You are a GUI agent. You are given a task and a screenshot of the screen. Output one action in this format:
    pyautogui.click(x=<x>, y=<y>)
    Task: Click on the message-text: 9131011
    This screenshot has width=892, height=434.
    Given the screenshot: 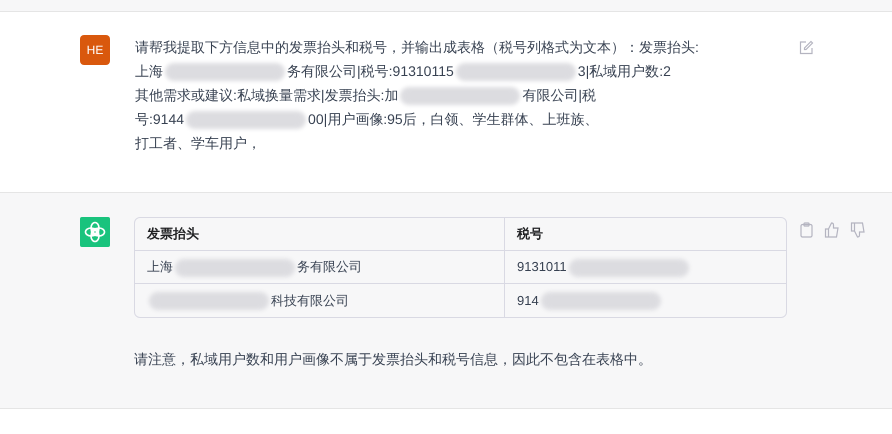 What is the action you would take?
    pyautogui.click(x=542, y=266)
    